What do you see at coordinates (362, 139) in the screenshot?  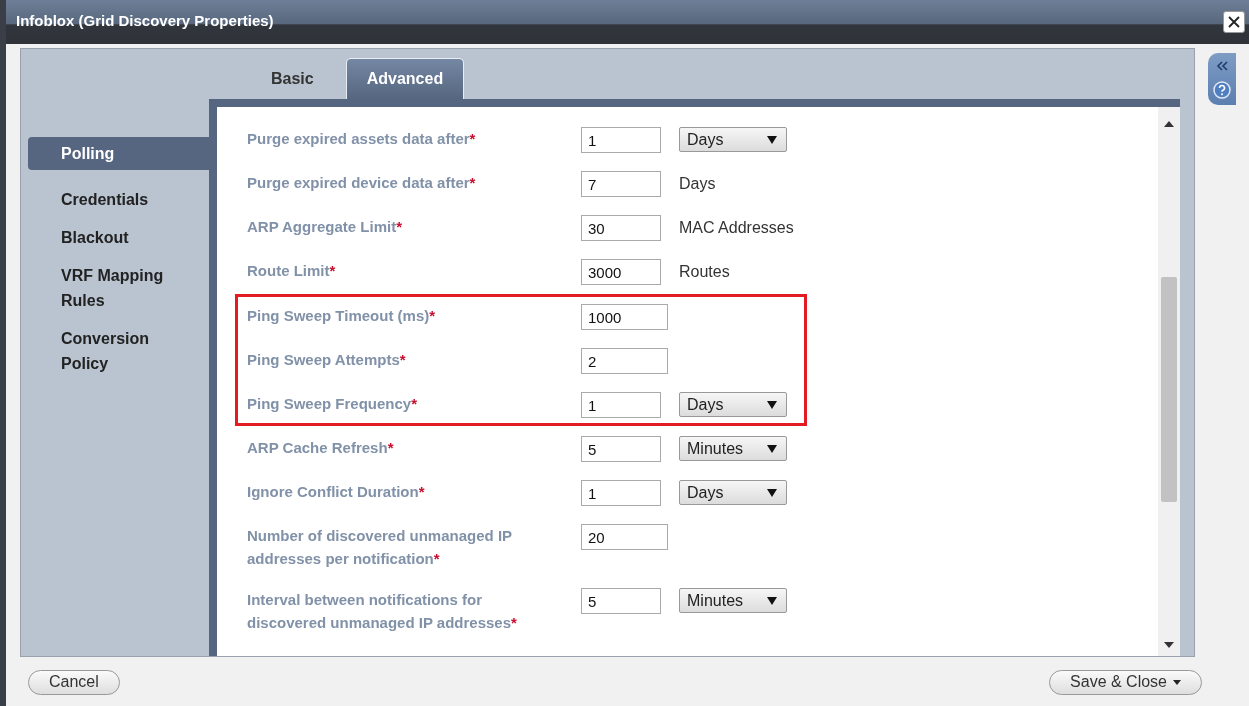 I see `field-label: Purge expired assets data after*` at bounding box center [362, 139].